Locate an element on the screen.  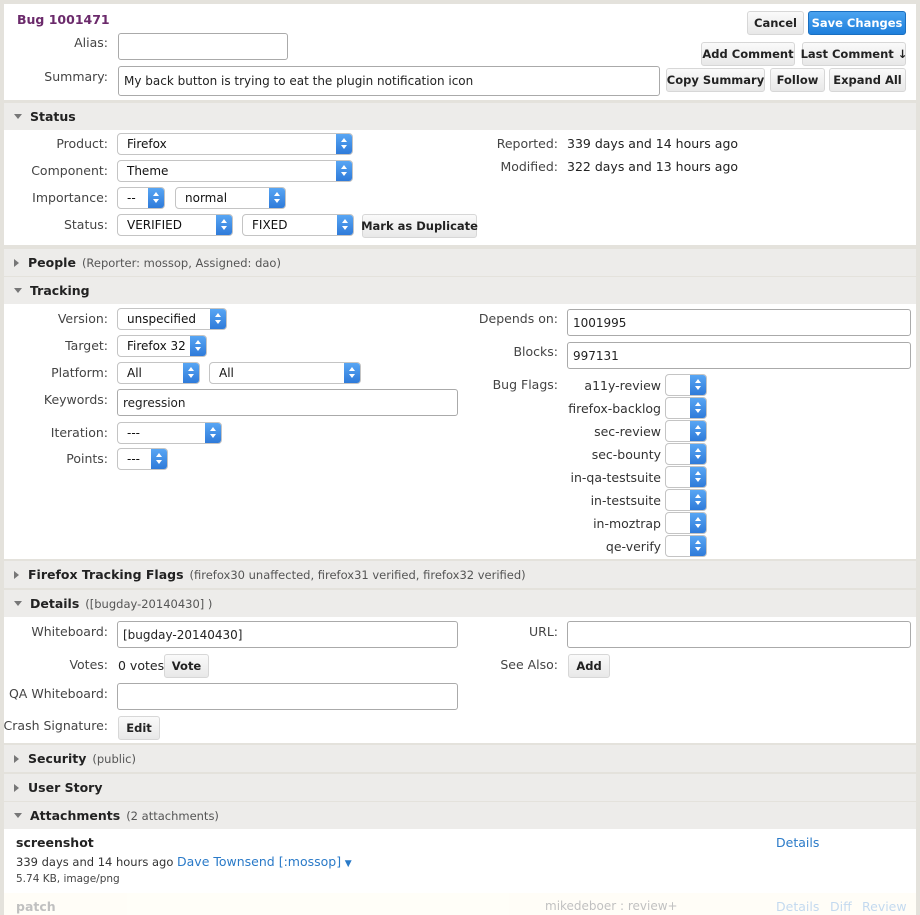
priority-value: -- is located at coordinates (131, 198).